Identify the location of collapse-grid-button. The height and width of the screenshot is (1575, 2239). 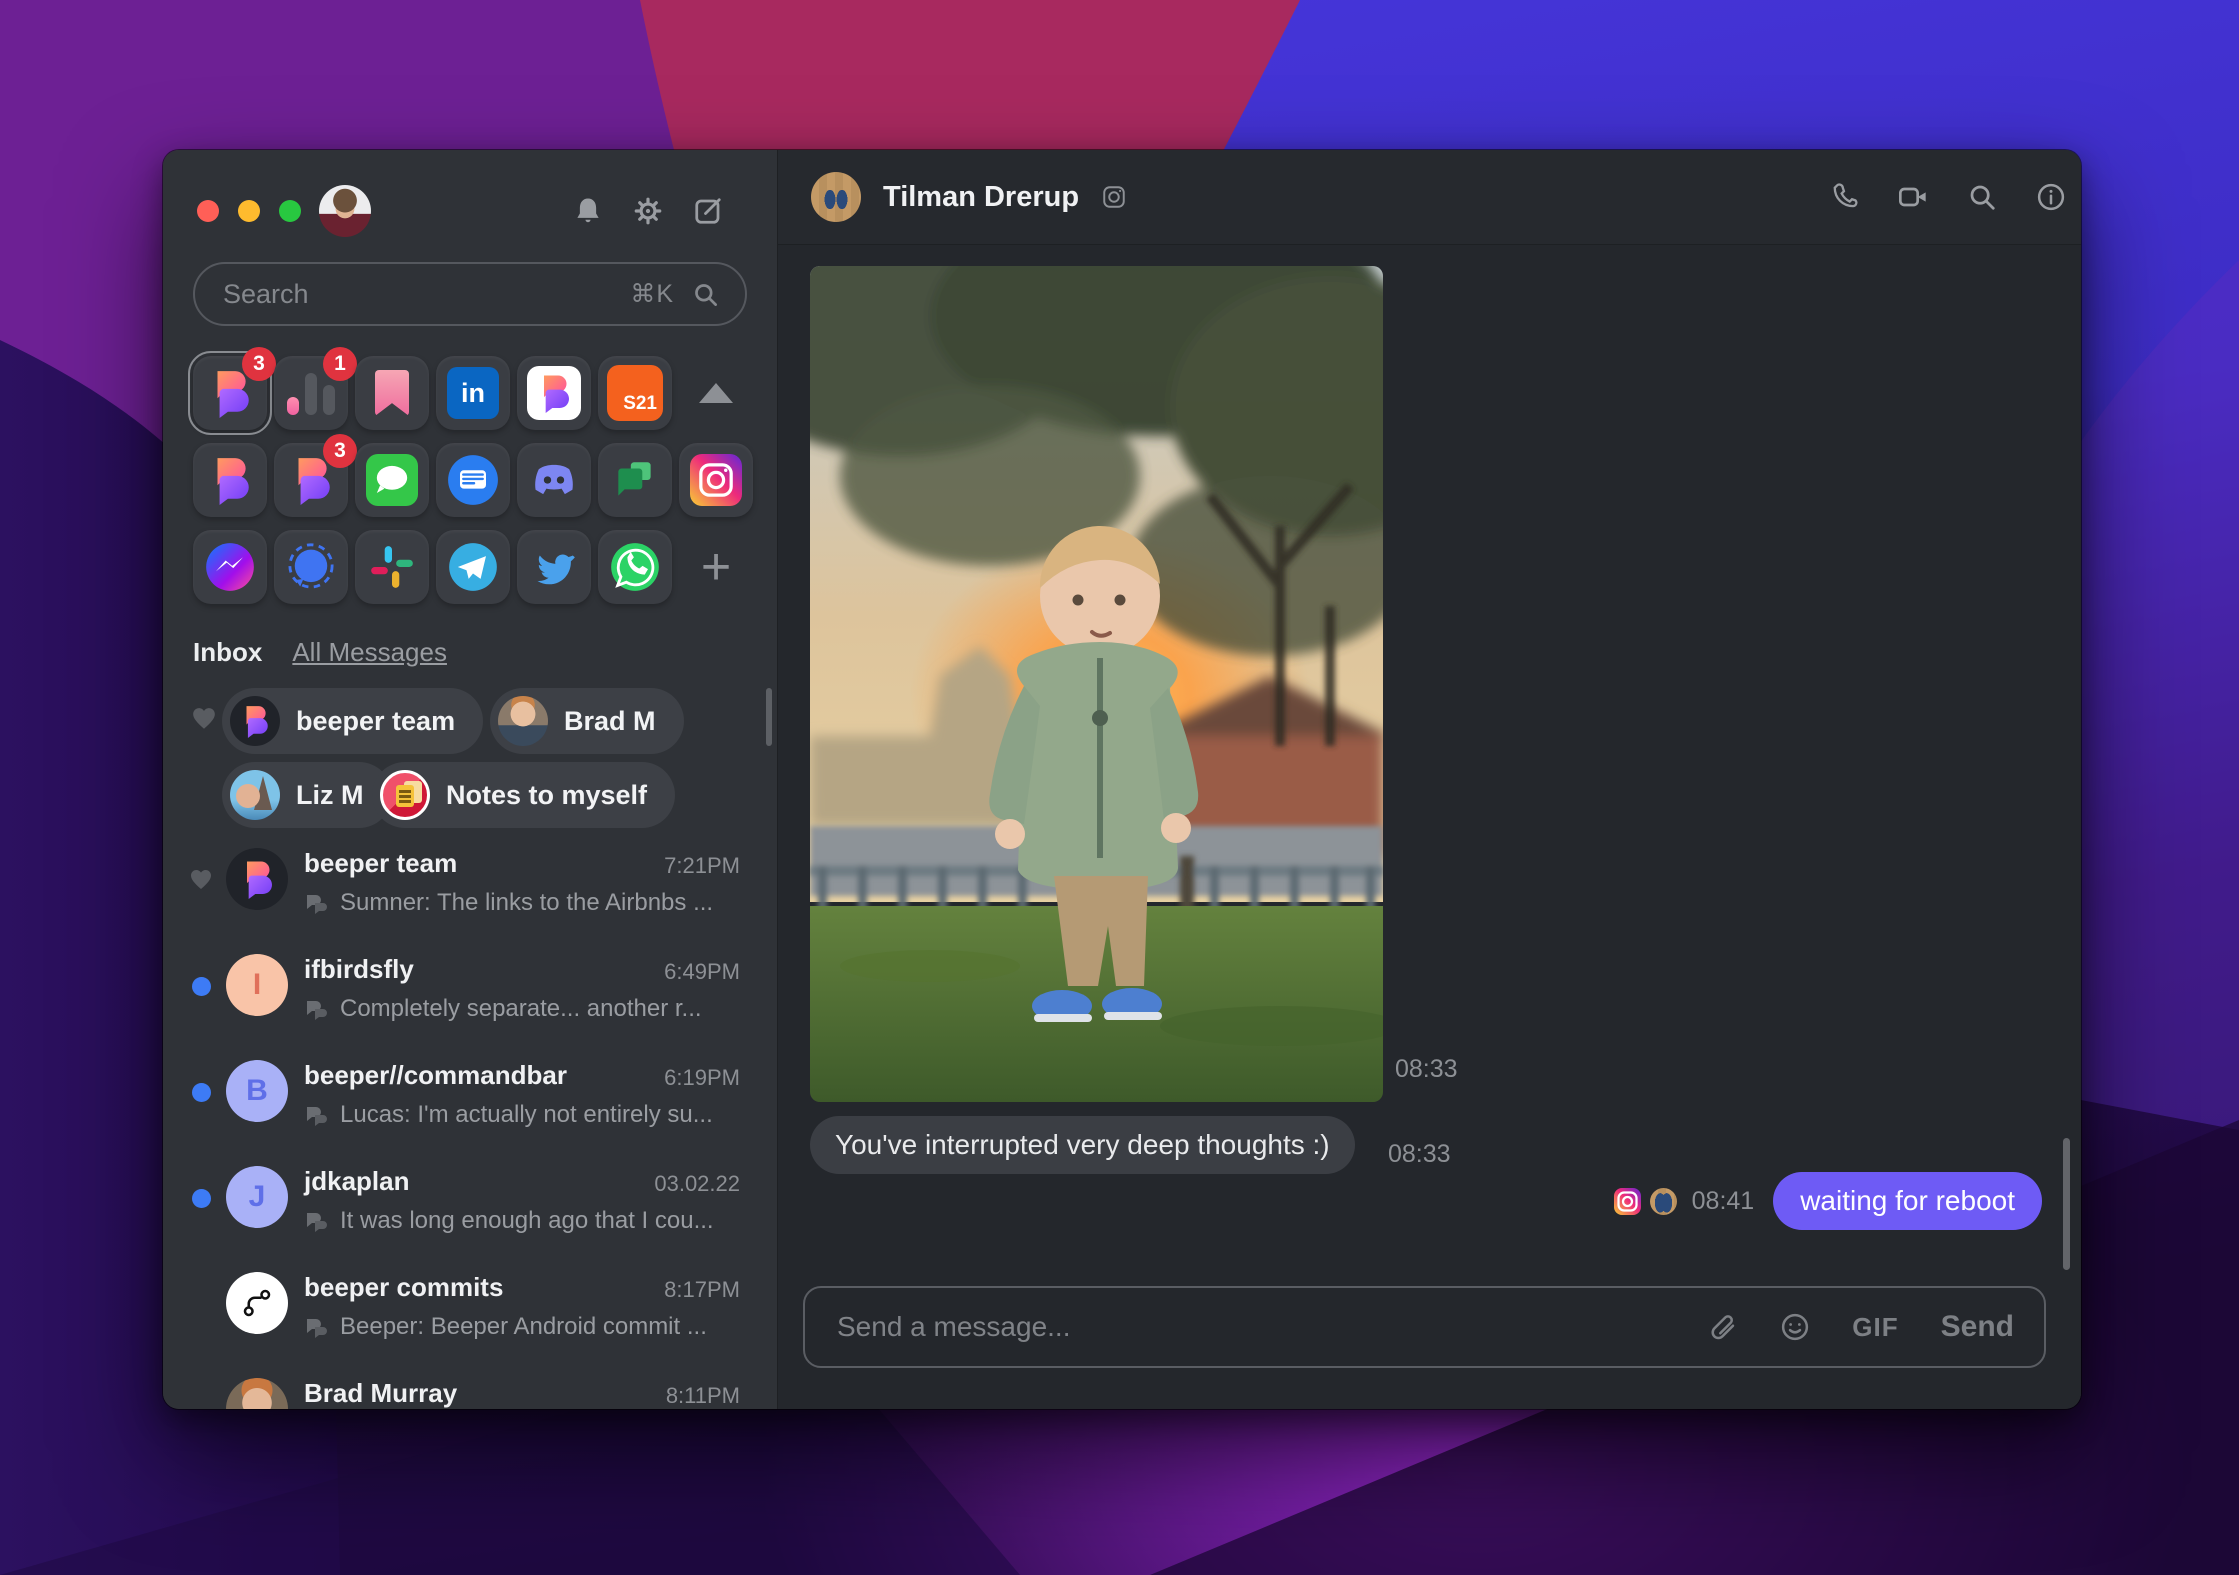
(716, 393).